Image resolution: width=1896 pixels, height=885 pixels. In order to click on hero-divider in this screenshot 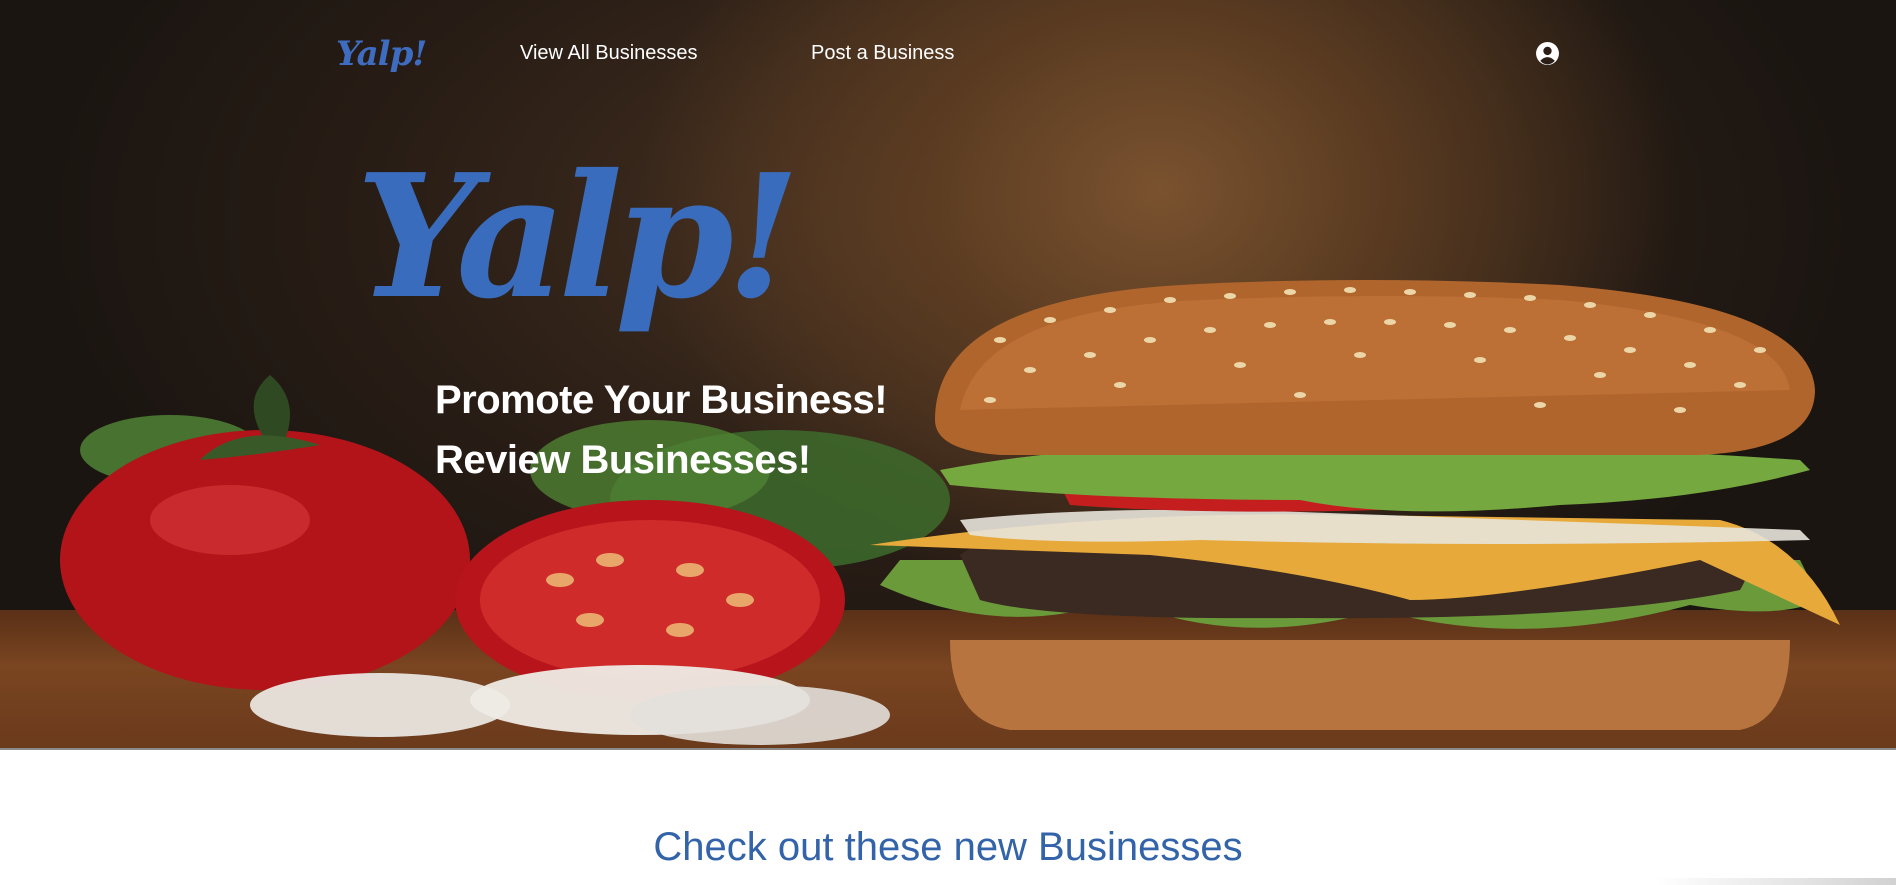, I will do `click(948, 749)`.